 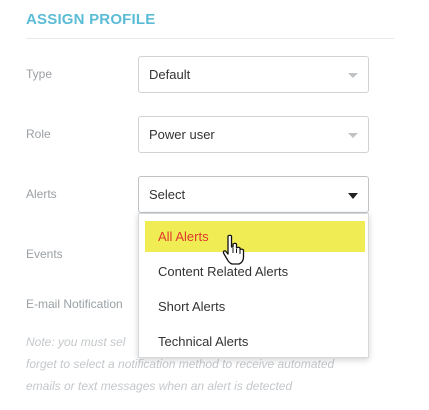 What do you see at coordinates (167, 194) in the screenshot?
I see `alerts-select-value: Select` at bounding box center [167, 194].